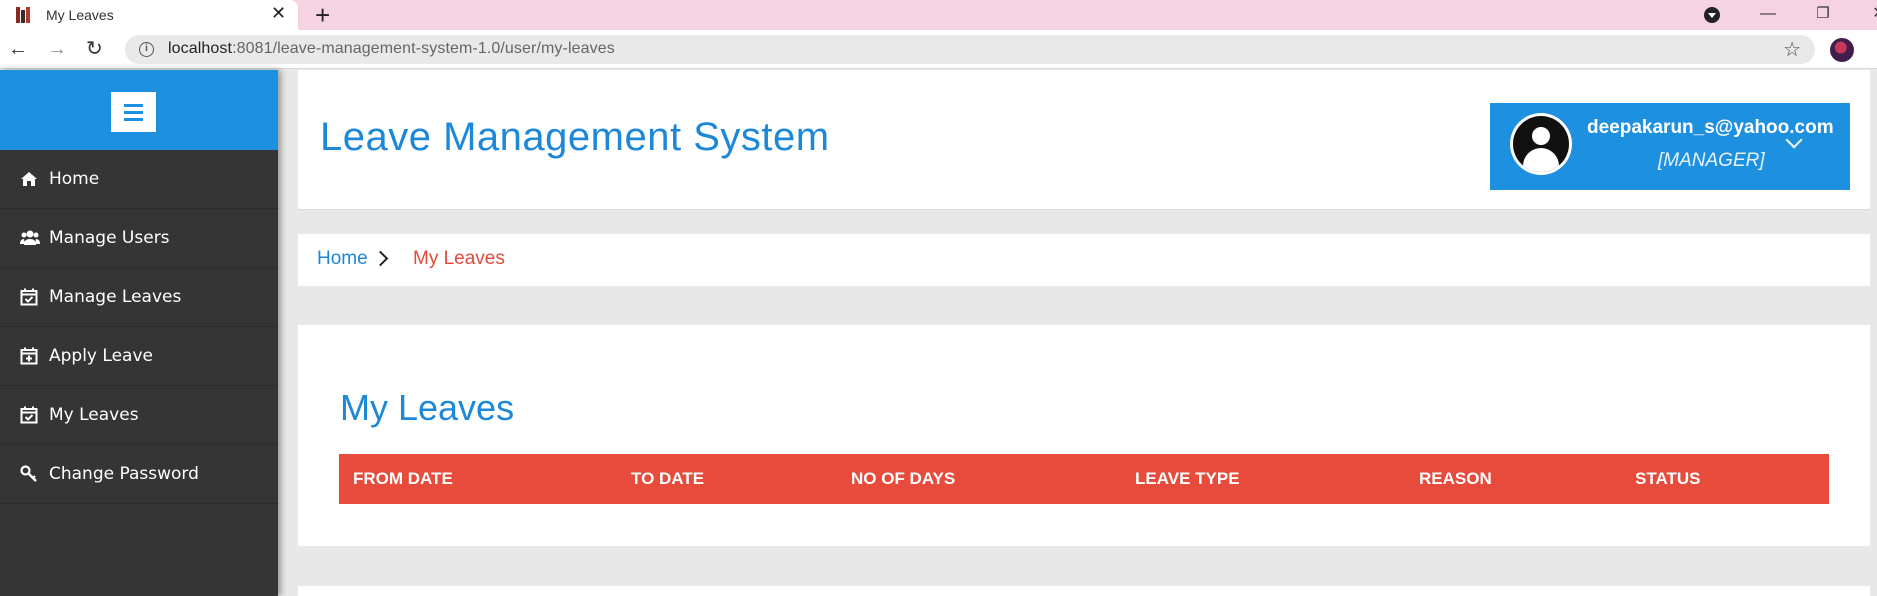  What do you see at coordinates (575, 137) in the screenshot?
I see `app-title: Leave Management System` at bounding box center [575, 137].